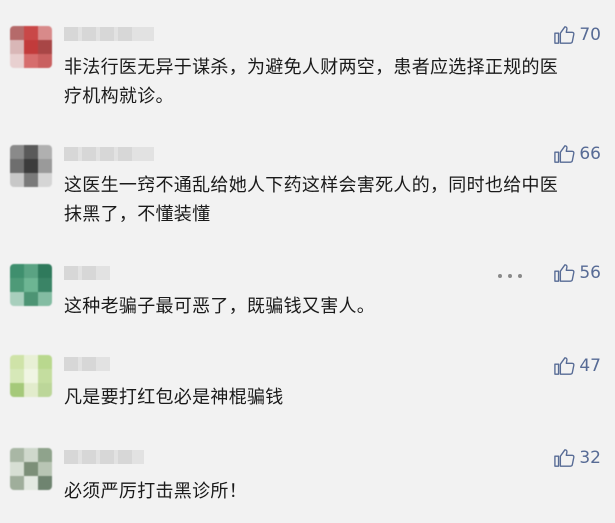  Describe the element at coordinates (590, 154) in the screenshot. I see `like-count: 66` at that location.